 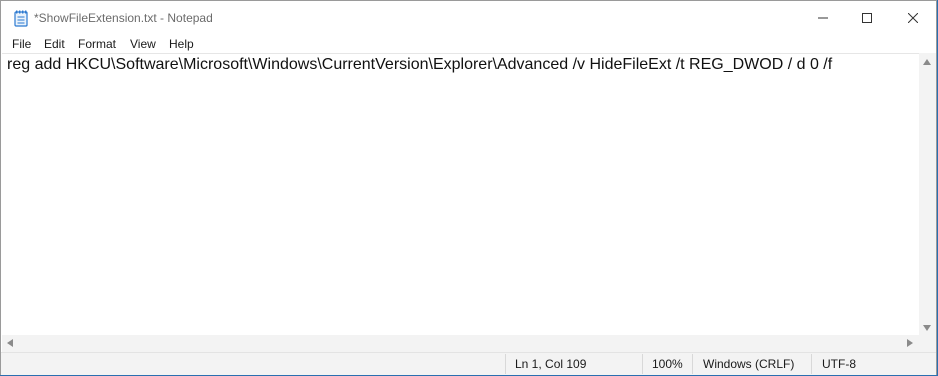 I want to click on menu-format: Format, so click(x=97, y=44).